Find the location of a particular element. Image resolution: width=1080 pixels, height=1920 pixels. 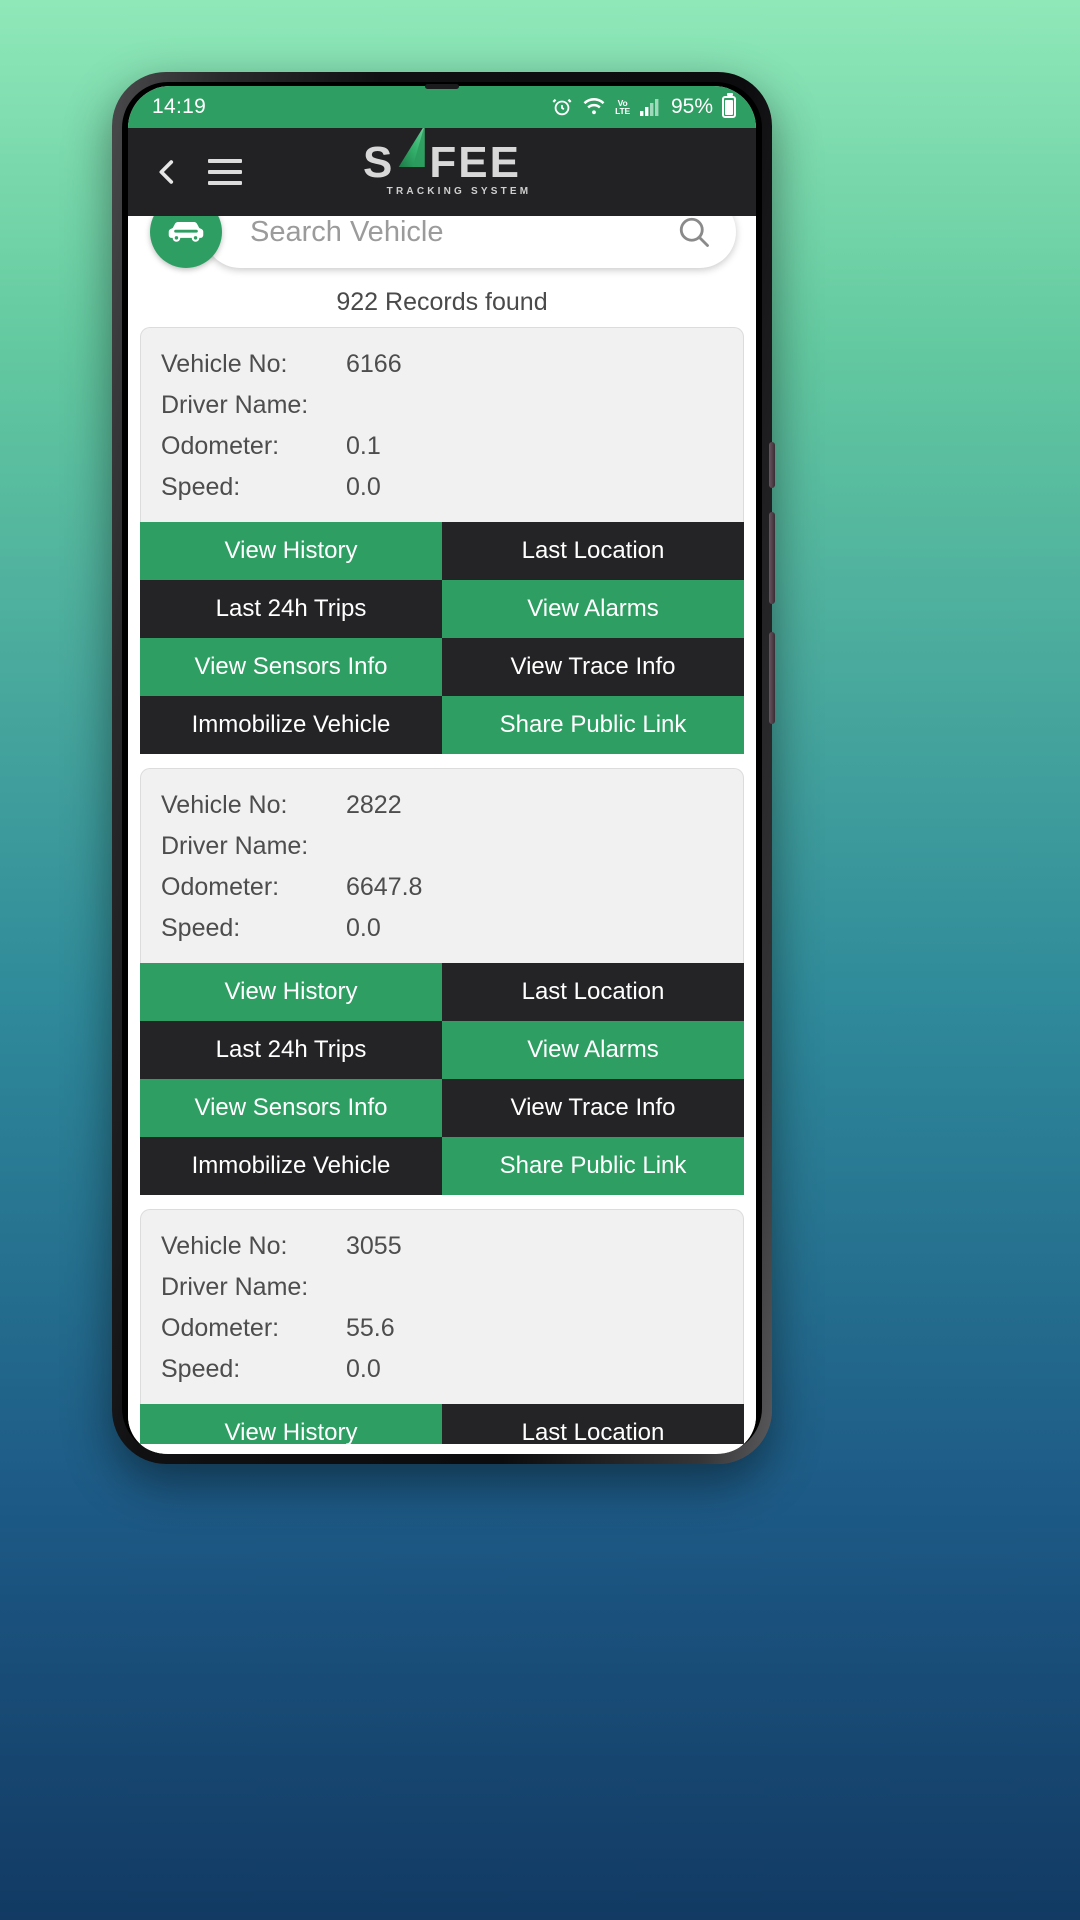

back-button is located at coordinates (167, 172).